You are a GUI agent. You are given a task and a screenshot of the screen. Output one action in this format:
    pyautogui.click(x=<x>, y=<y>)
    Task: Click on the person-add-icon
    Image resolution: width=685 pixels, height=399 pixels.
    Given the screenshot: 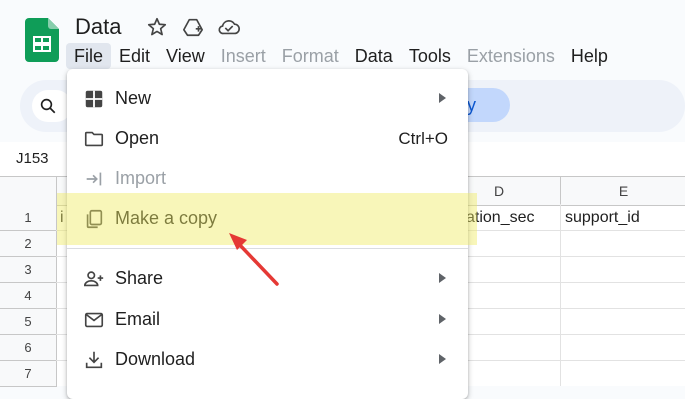 What is the action you would take?
    pyautogui.click(x=94, y=279)
    